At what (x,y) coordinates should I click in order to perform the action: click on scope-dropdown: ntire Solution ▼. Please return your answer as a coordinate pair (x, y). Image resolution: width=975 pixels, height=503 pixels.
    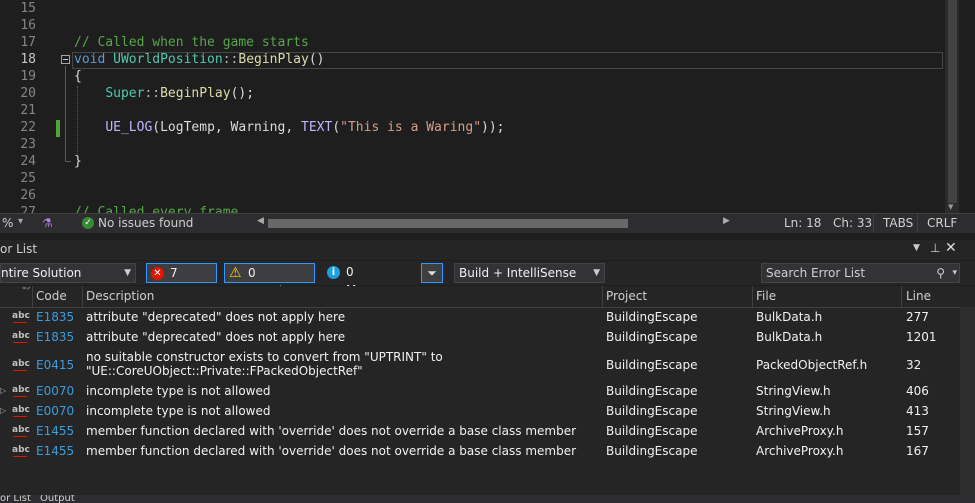
    Looking at the image, I should click on (68, 273).